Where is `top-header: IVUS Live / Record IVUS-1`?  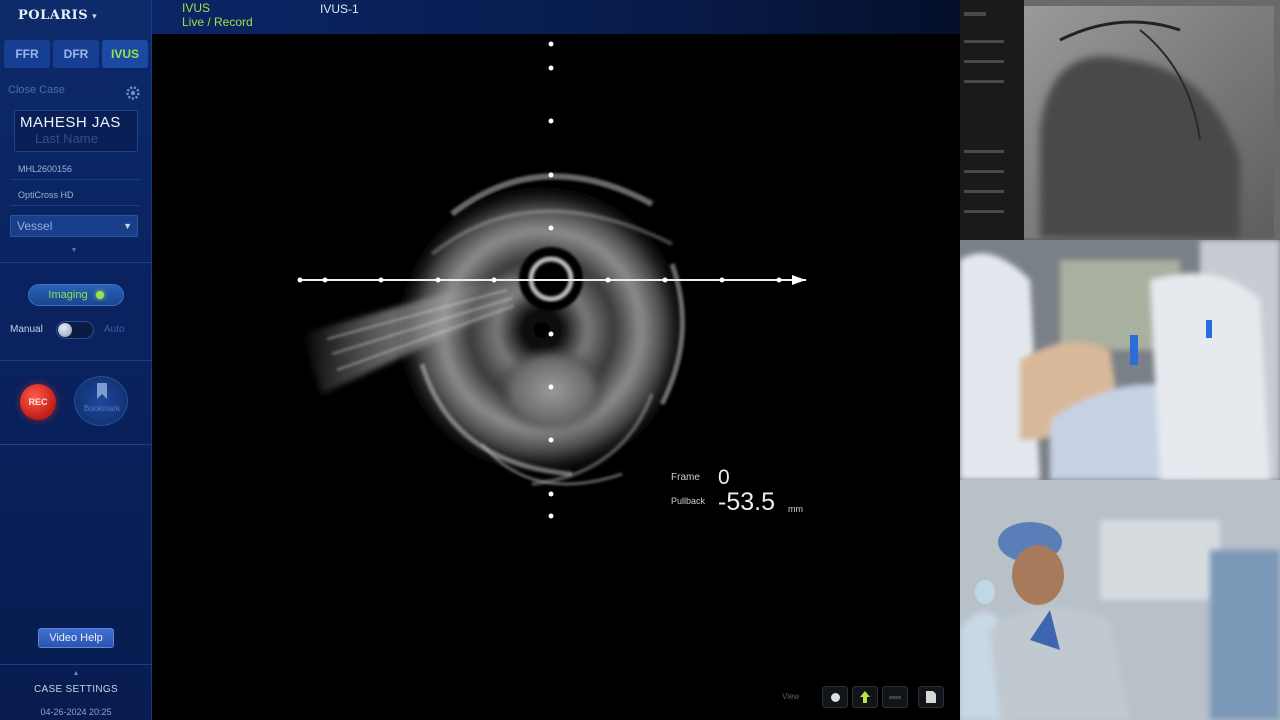
top-header: IVUS Live / Record IVUS-1 is located at coordinates (556, 17).